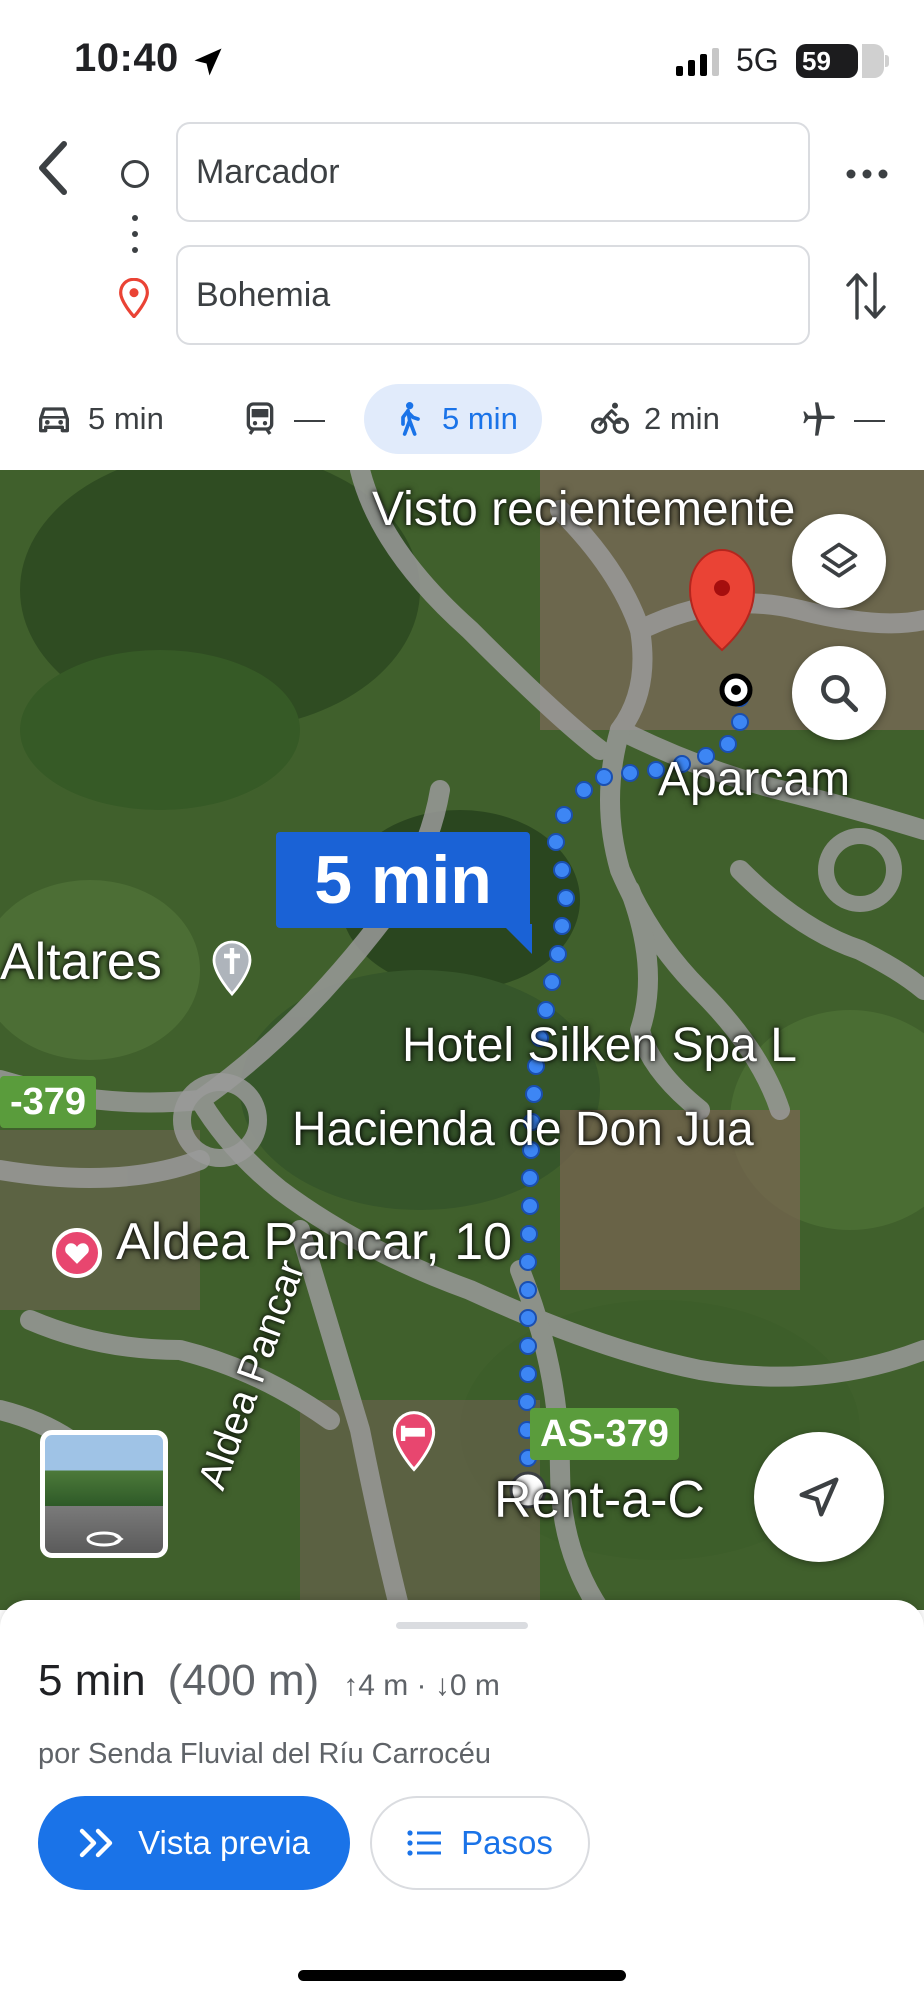 The height and width of the screenshot is (2000, 924). What do you see at coordinates (599, 1500) in the screenshot?
I see `label-rent-a-car-text: Rent-a-C` at bounding box center [599, 1500].